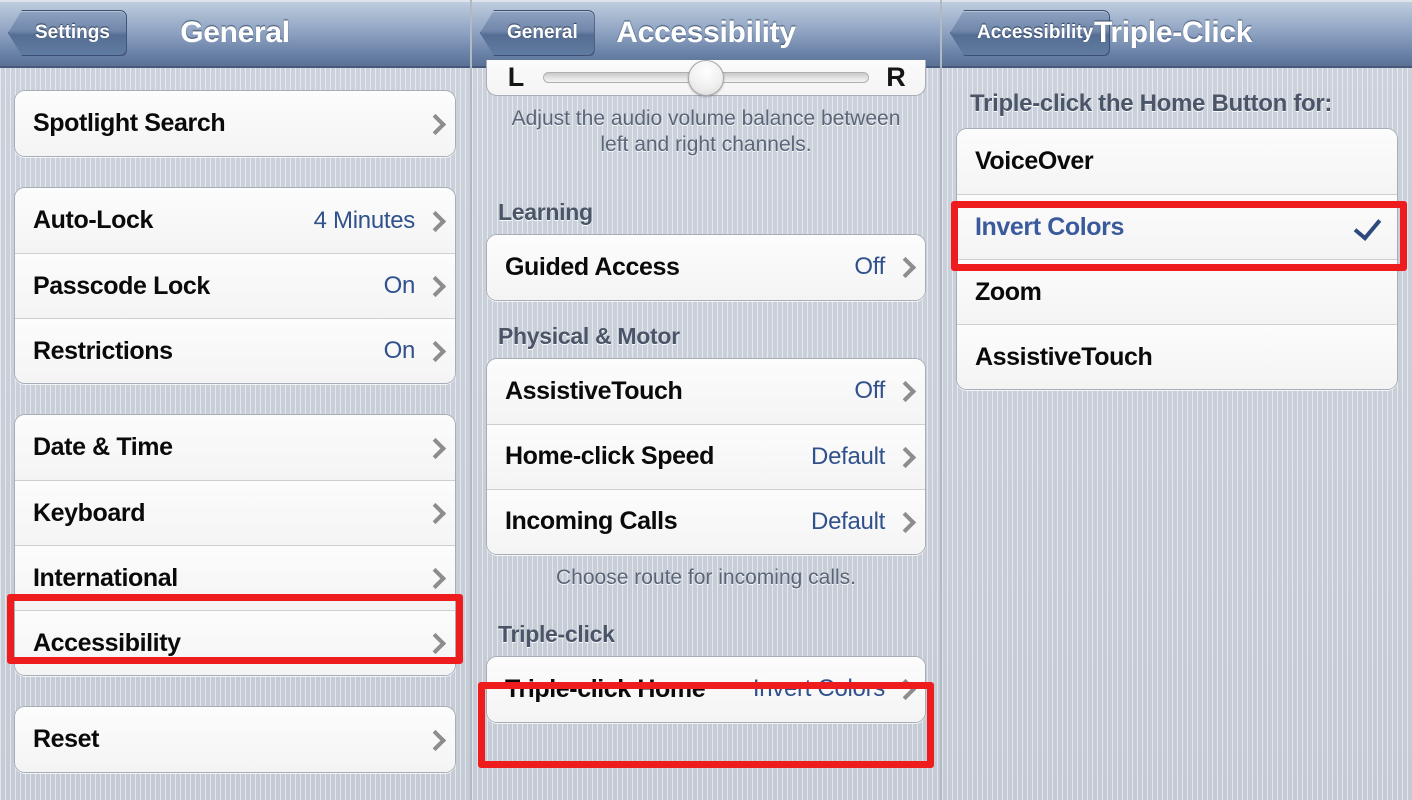  What do you see at coordinates (235, 350) in the screenshot?
I see `row-restrictions: Restrictions On` at bounding box center [235, 350].